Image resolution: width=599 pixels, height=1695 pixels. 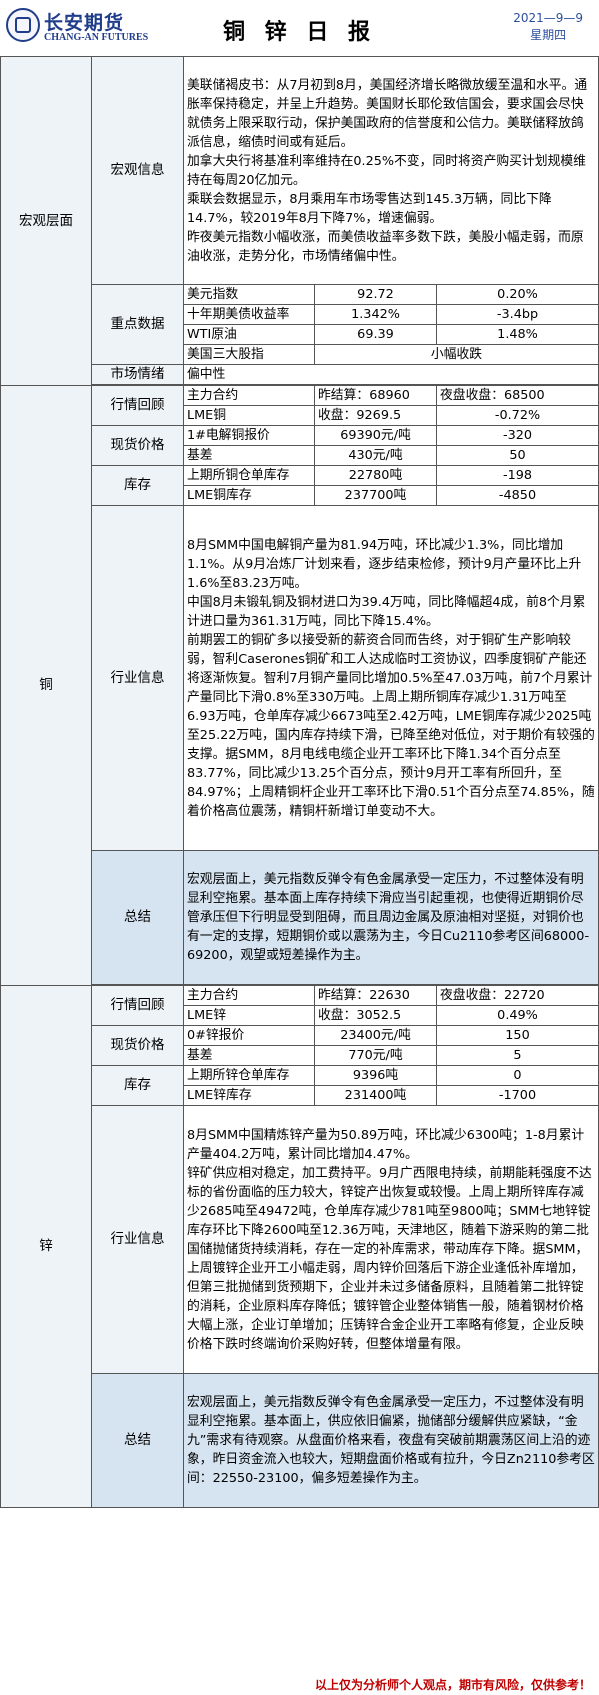 What do you see at coordinates (517, 1095) in the screenshot?
I see `zinc-stock-b: -1700` at bounding box center [517, 1095].